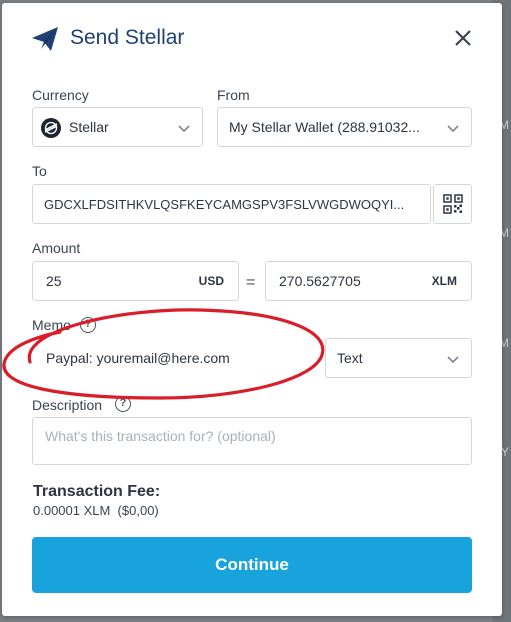 The height and width of the screenshot is (622, 511). I want to click on amount-usd-input: 25 USD, so click(135, 281).